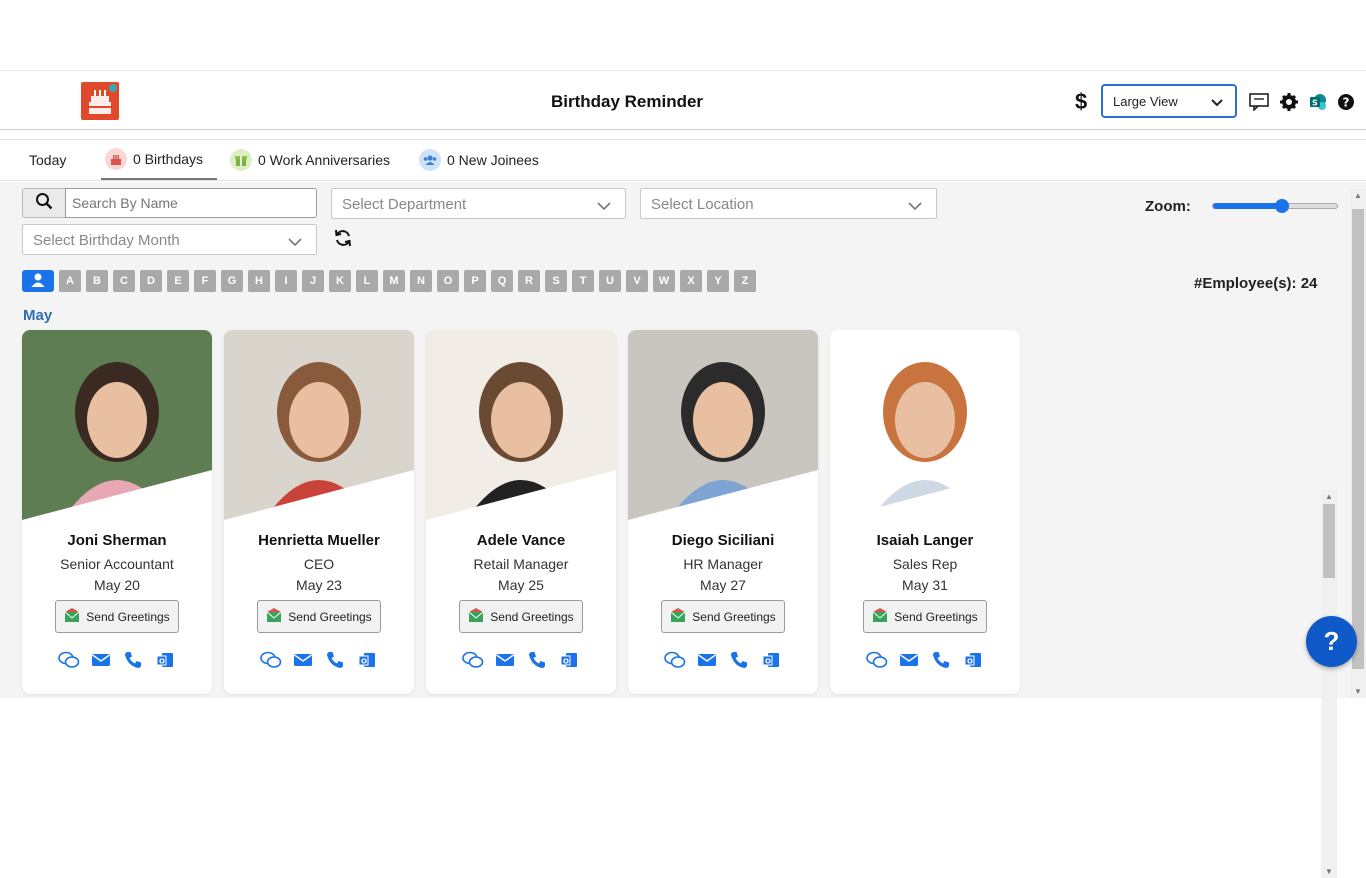 Image resolution: width=1366 pixels, height=878 pixels. I want to click on all-employees-filter, so click(38, 281).